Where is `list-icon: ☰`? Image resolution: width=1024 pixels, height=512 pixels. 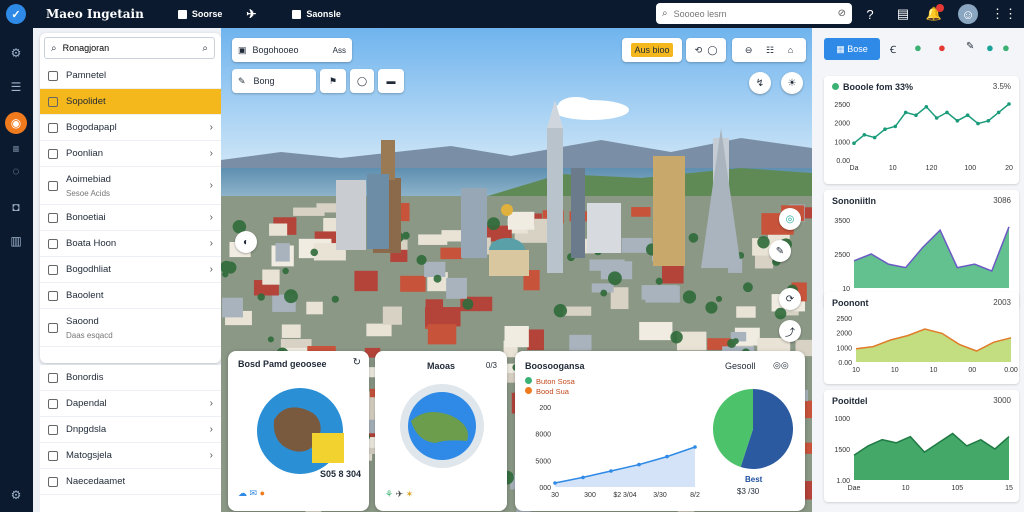 list-icon: ☰ is located at coordinates (16, 87).